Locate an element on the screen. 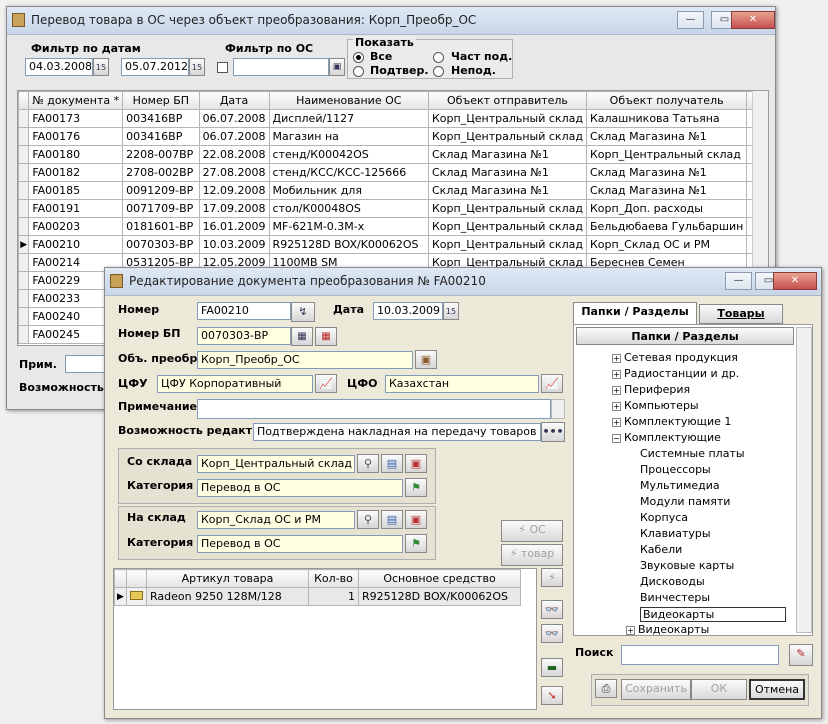 The image size is (828, 724). number-field: FA00210 is located at coordinates (244, 311).